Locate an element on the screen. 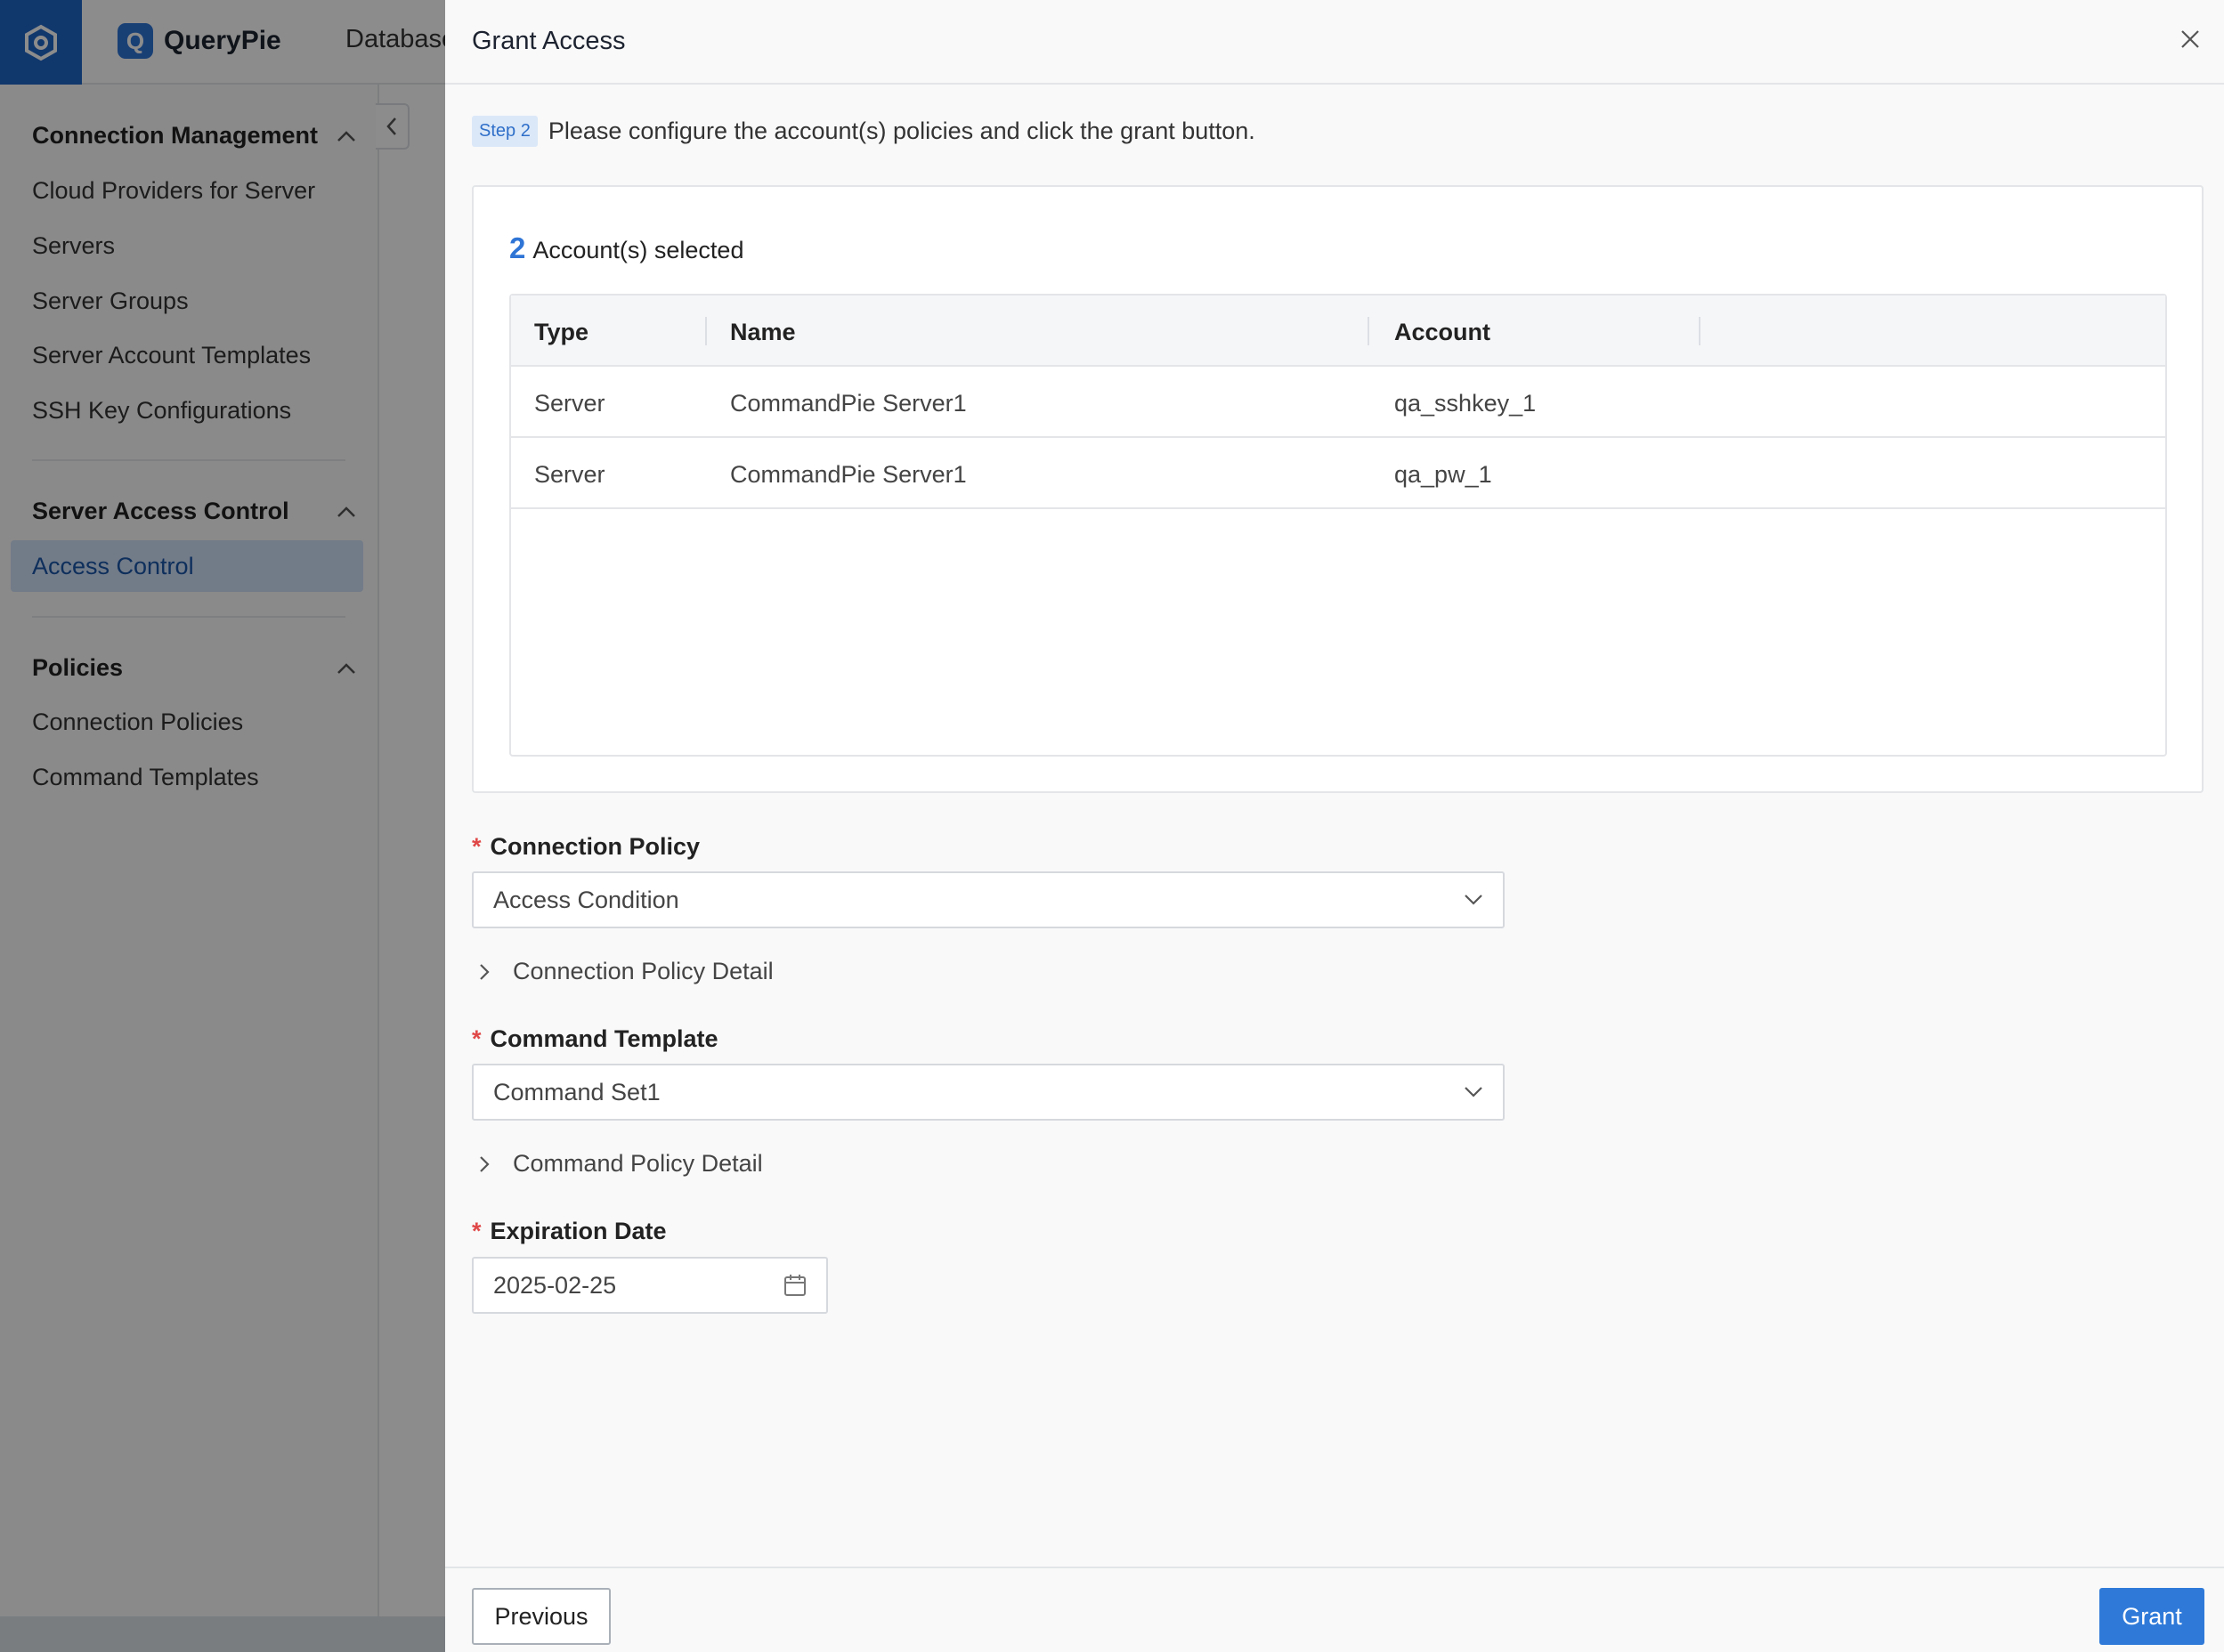 The height and width of the screenshot is (1652, 2224). expiration-date-label-text: Expiration Date is located at coordinates (578, 1231).